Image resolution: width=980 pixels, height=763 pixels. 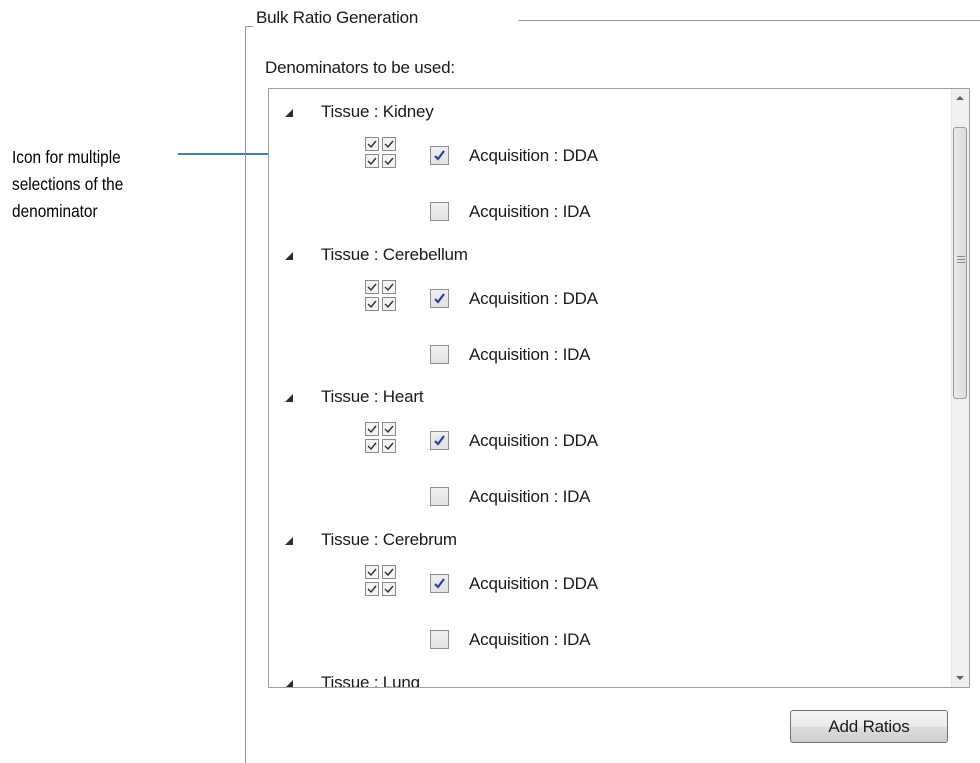 I want to click on scroll-up-button, so click(x=960, y=97).